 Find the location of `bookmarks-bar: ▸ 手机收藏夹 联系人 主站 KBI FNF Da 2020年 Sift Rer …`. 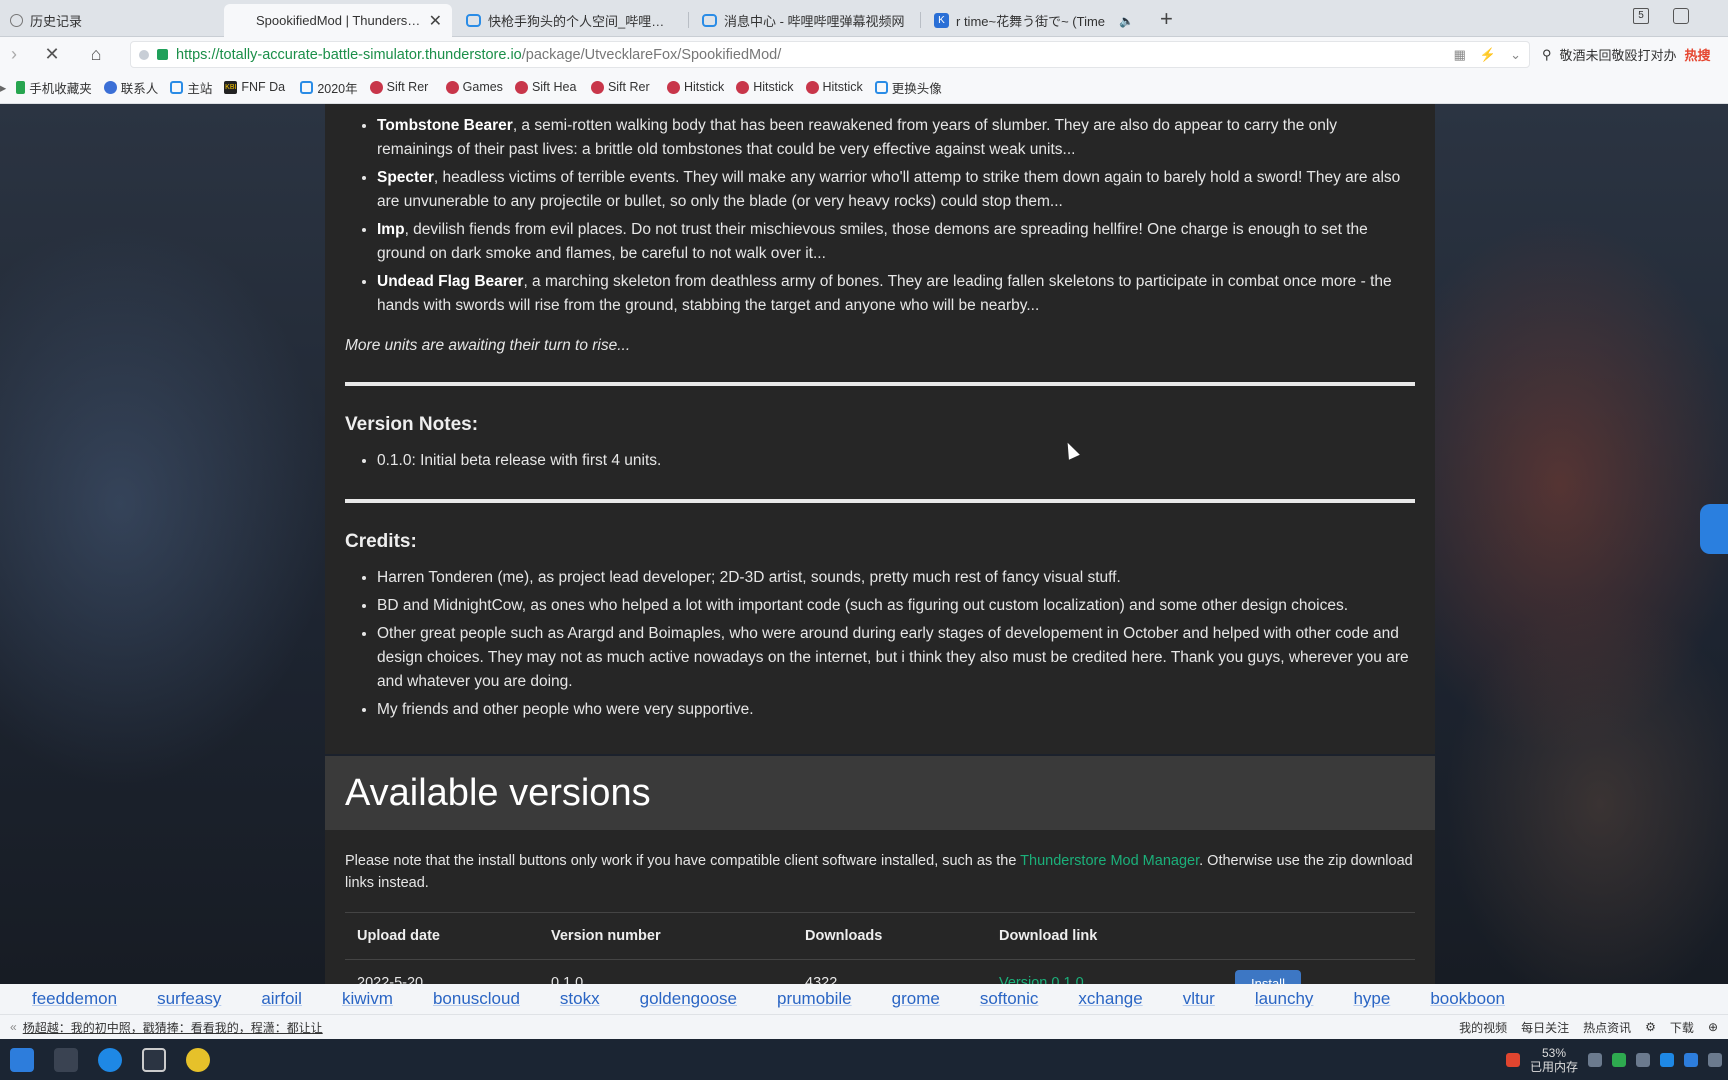

bookmarks-bar: ▸ 手机收藏夹 联系人 主站 KBI FNF Da 2020年 Sift Rer … is located at coordinates (864, 87).